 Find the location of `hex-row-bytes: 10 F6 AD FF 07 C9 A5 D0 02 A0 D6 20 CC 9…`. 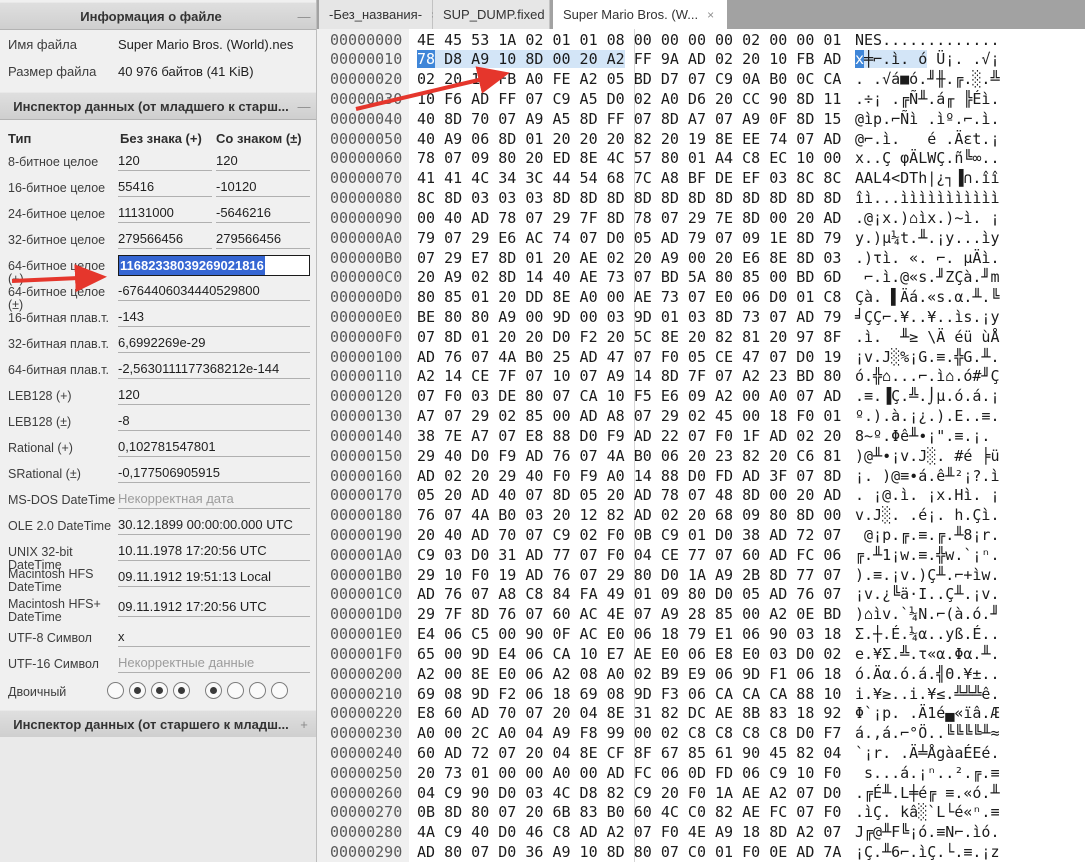

hex-row-bytes: 10 F6 AD FF 07 C9 A5 D0 02 A0 D6 20 CC 9… is located at coordinates (629, 99).